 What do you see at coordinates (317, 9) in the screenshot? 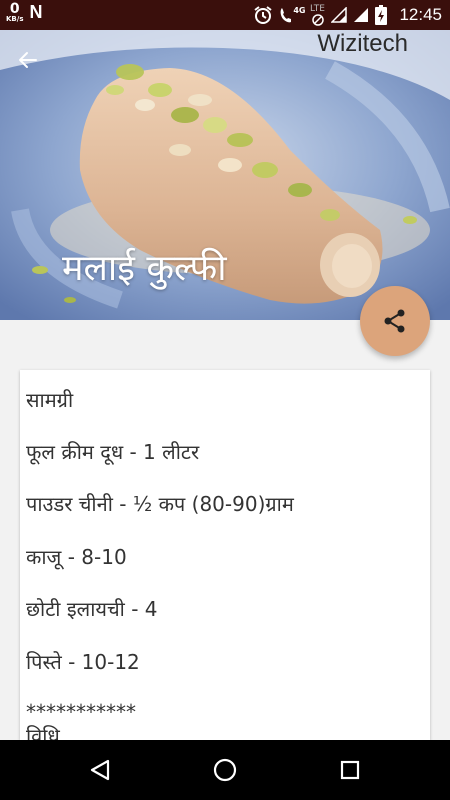
I see `lte-label: LTE` at bounding box center [317, 9].